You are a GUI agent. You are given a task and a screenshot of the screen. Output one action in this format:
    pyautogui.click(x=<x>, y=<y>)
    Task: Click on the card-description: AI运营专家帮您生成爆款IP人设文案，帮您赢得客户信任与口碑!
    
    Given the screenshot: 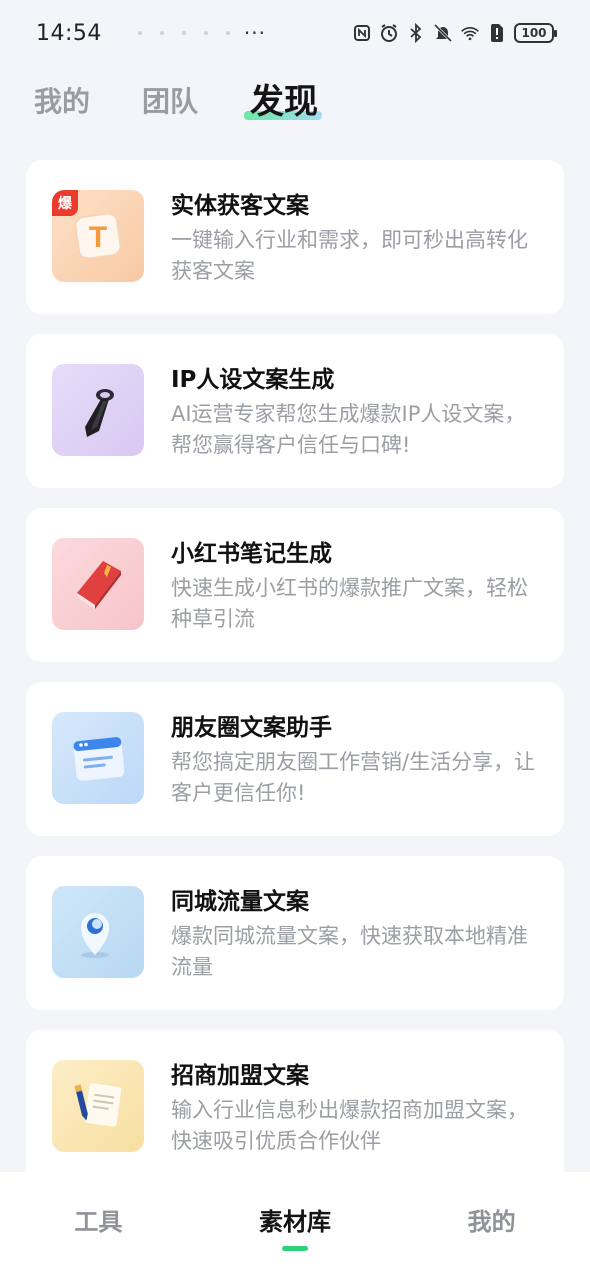 What is the action you would take?
    pyautogui.click(x=348, y=429)
    